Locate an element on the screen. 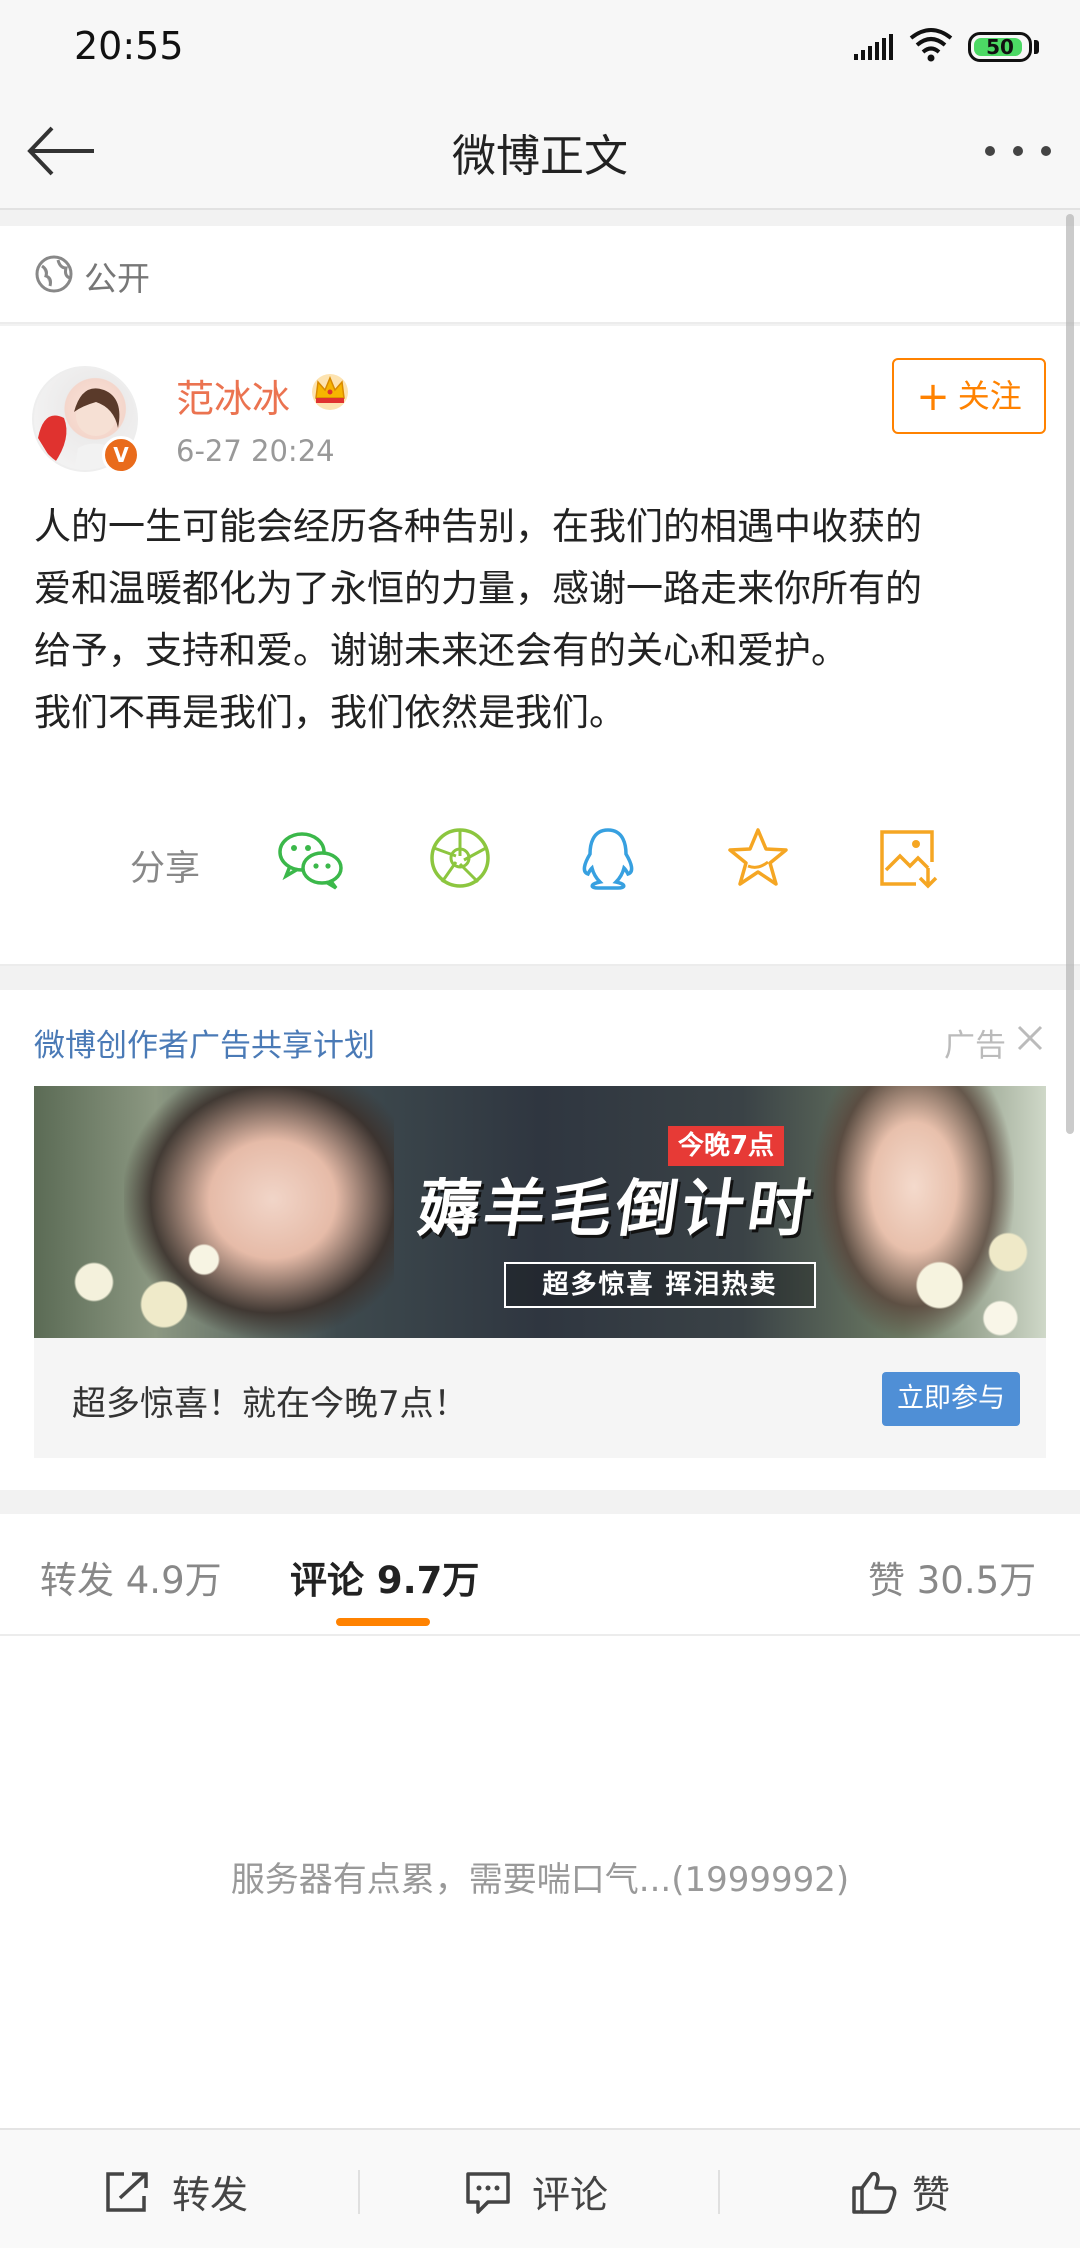 The image size is (1080, 2248). globe-icon is located at coordinates (54, 276).